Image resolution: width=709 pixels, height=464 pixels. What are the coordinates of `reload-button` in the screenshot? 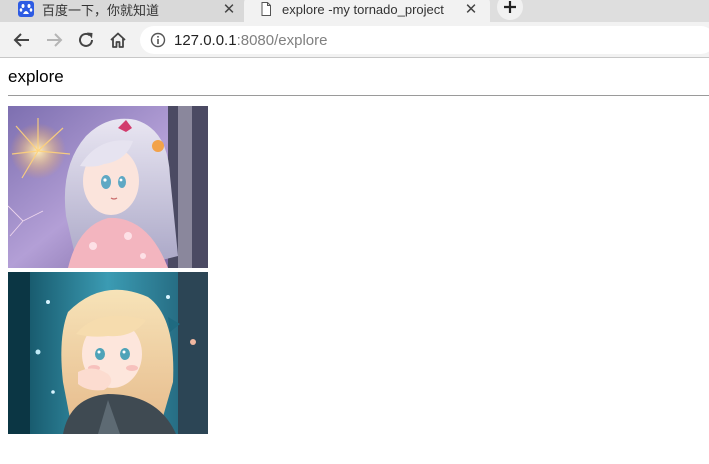 It's located at (86, 40).